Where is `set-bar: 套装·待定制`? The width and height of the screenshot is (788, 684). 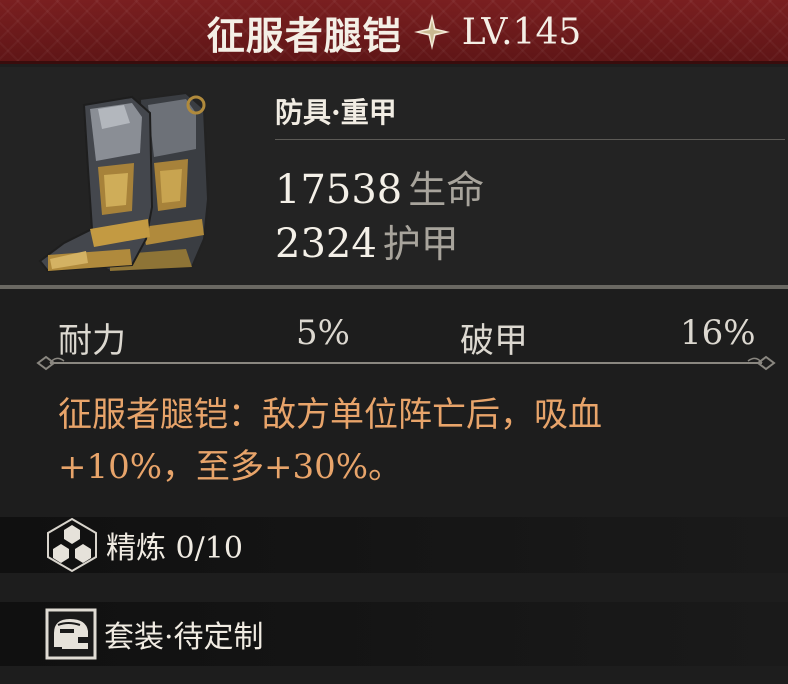 set-bar: 套装·待定制 is located at coordinates (394, 634).